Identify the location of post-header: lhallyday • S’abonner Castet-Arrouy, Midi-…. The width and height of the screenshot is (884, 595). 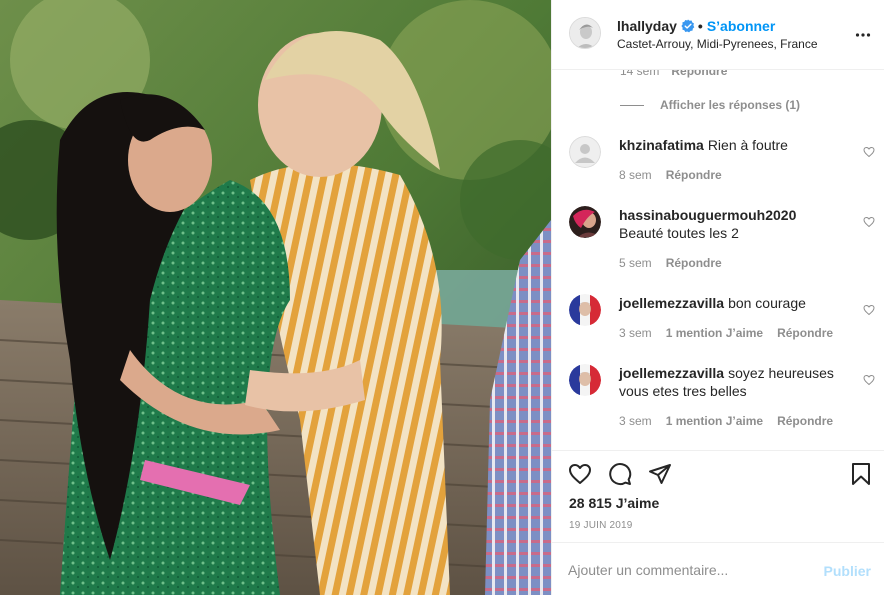
(718, 35).